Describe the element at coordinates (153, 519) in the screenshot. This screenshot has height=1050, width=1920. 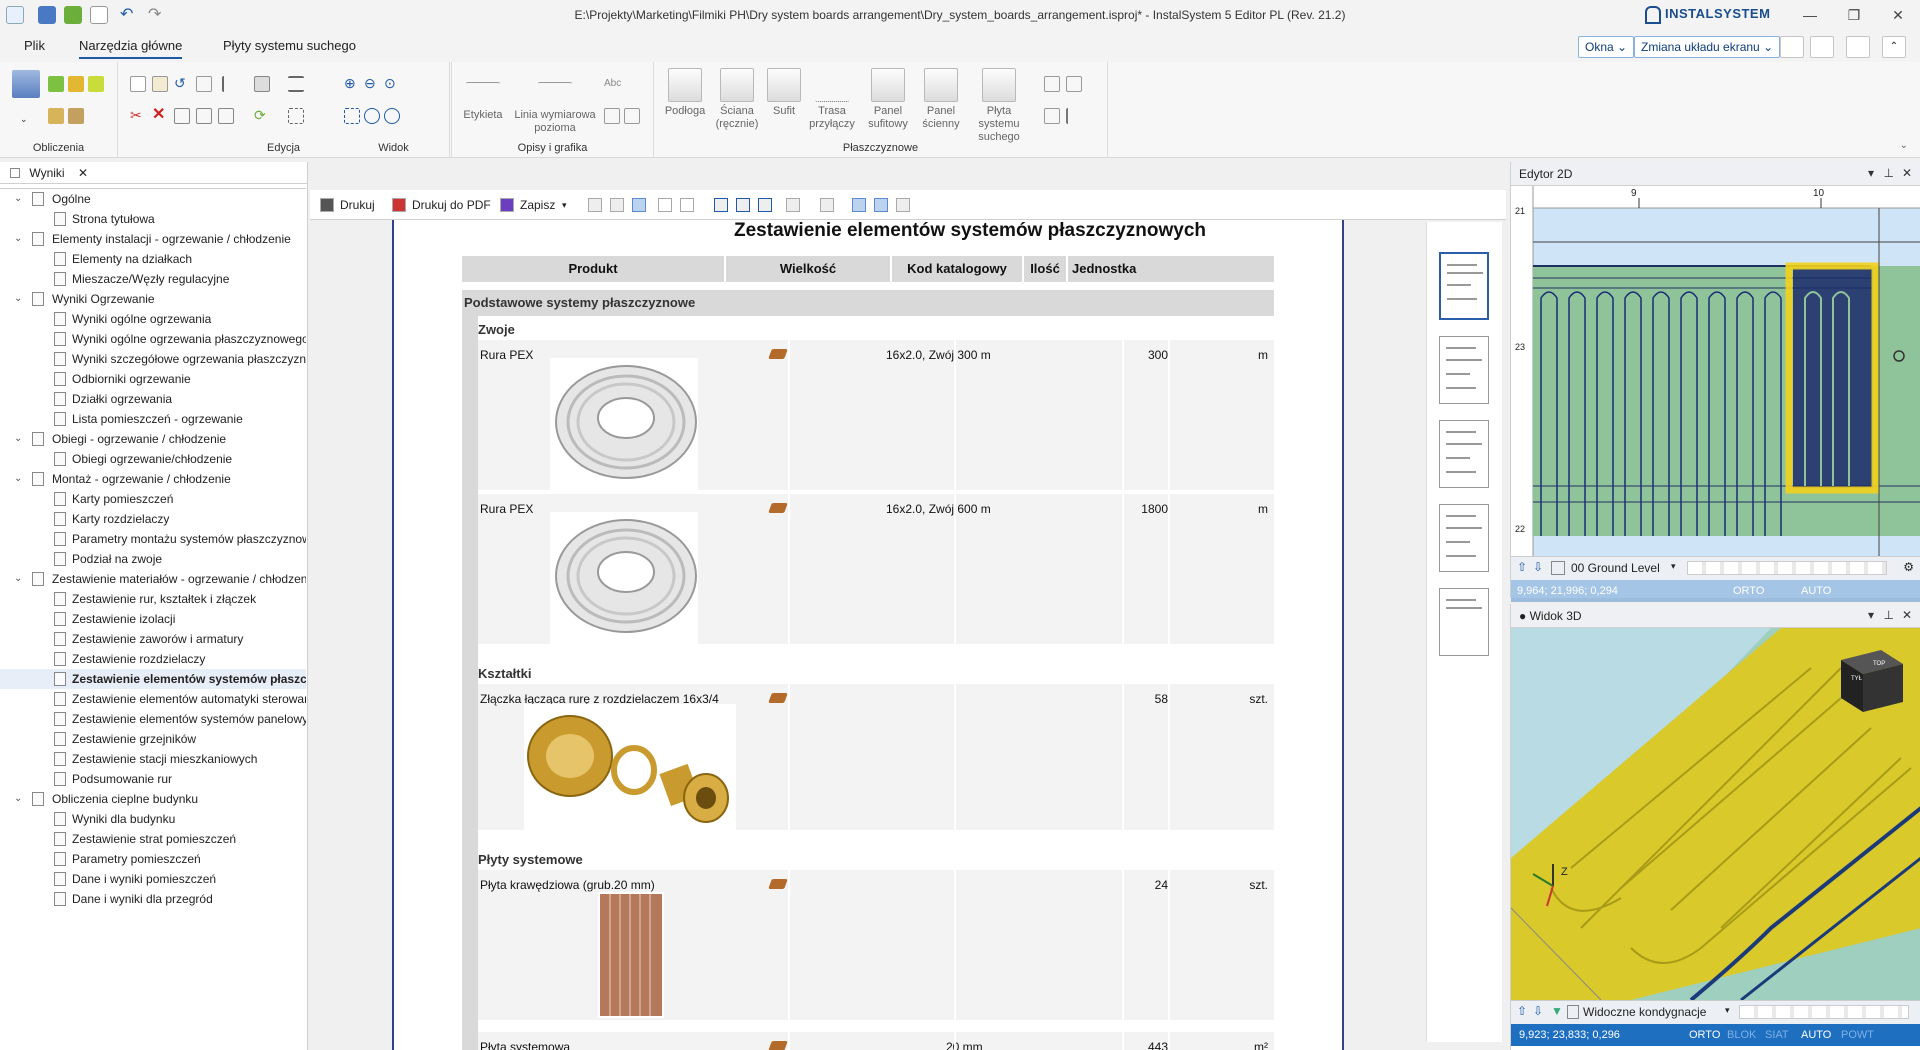
I see `tree-item: Karty rozdzielaczy` at that location.